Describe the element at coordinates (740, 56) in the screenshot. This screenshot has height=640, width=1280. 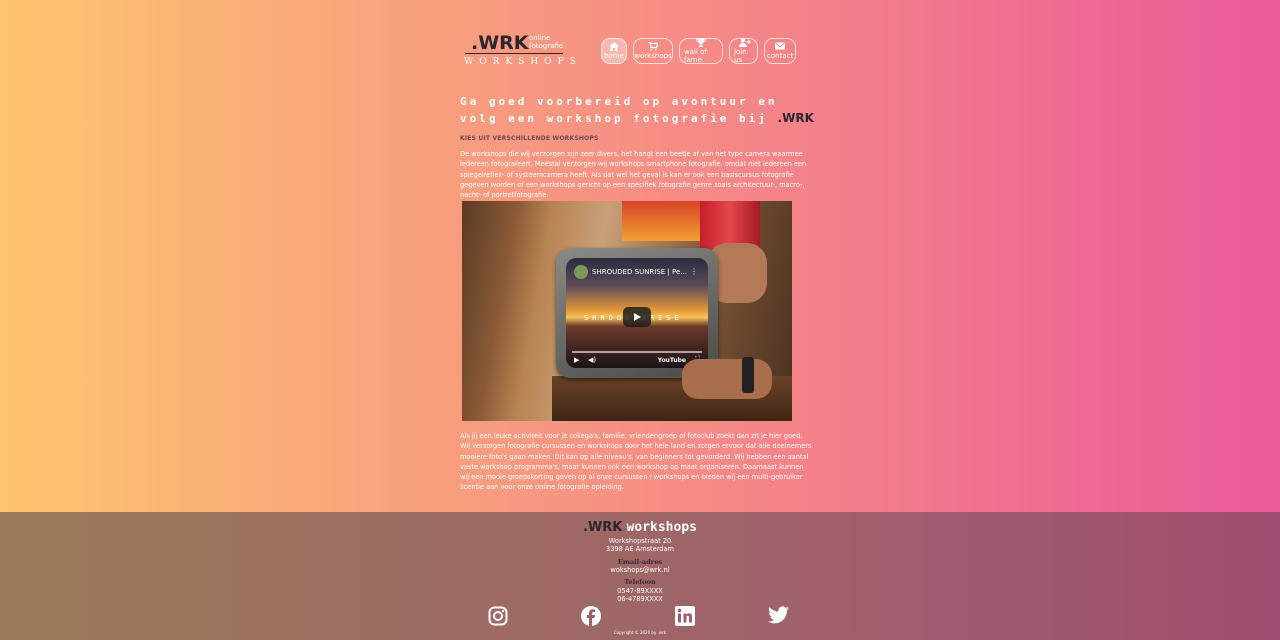
I see `nav-label-join-us: join us` at that location.